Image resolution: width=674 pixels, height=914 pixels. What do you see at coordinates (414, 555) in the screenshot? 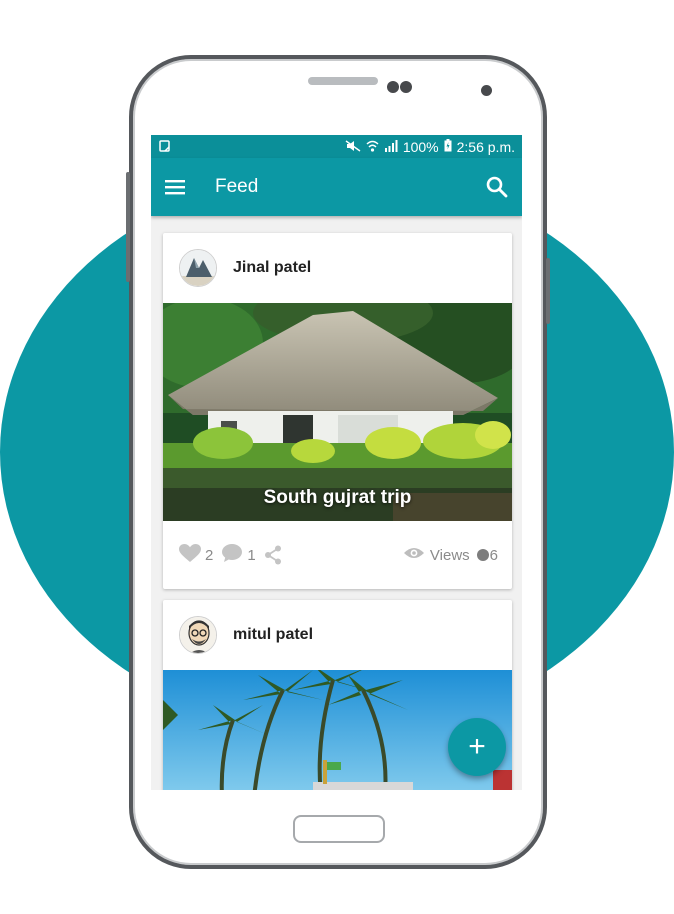
I see `eye-icon` at bounding box center [414, 555].